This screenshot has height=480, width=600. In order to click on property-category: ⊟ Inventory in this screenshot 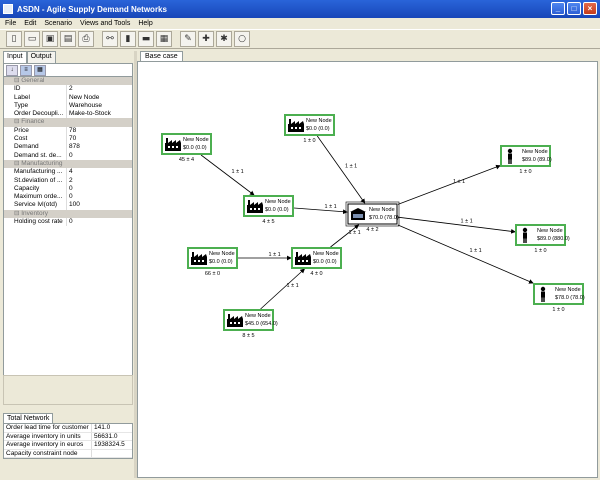, I will do `click(68, 214)`.